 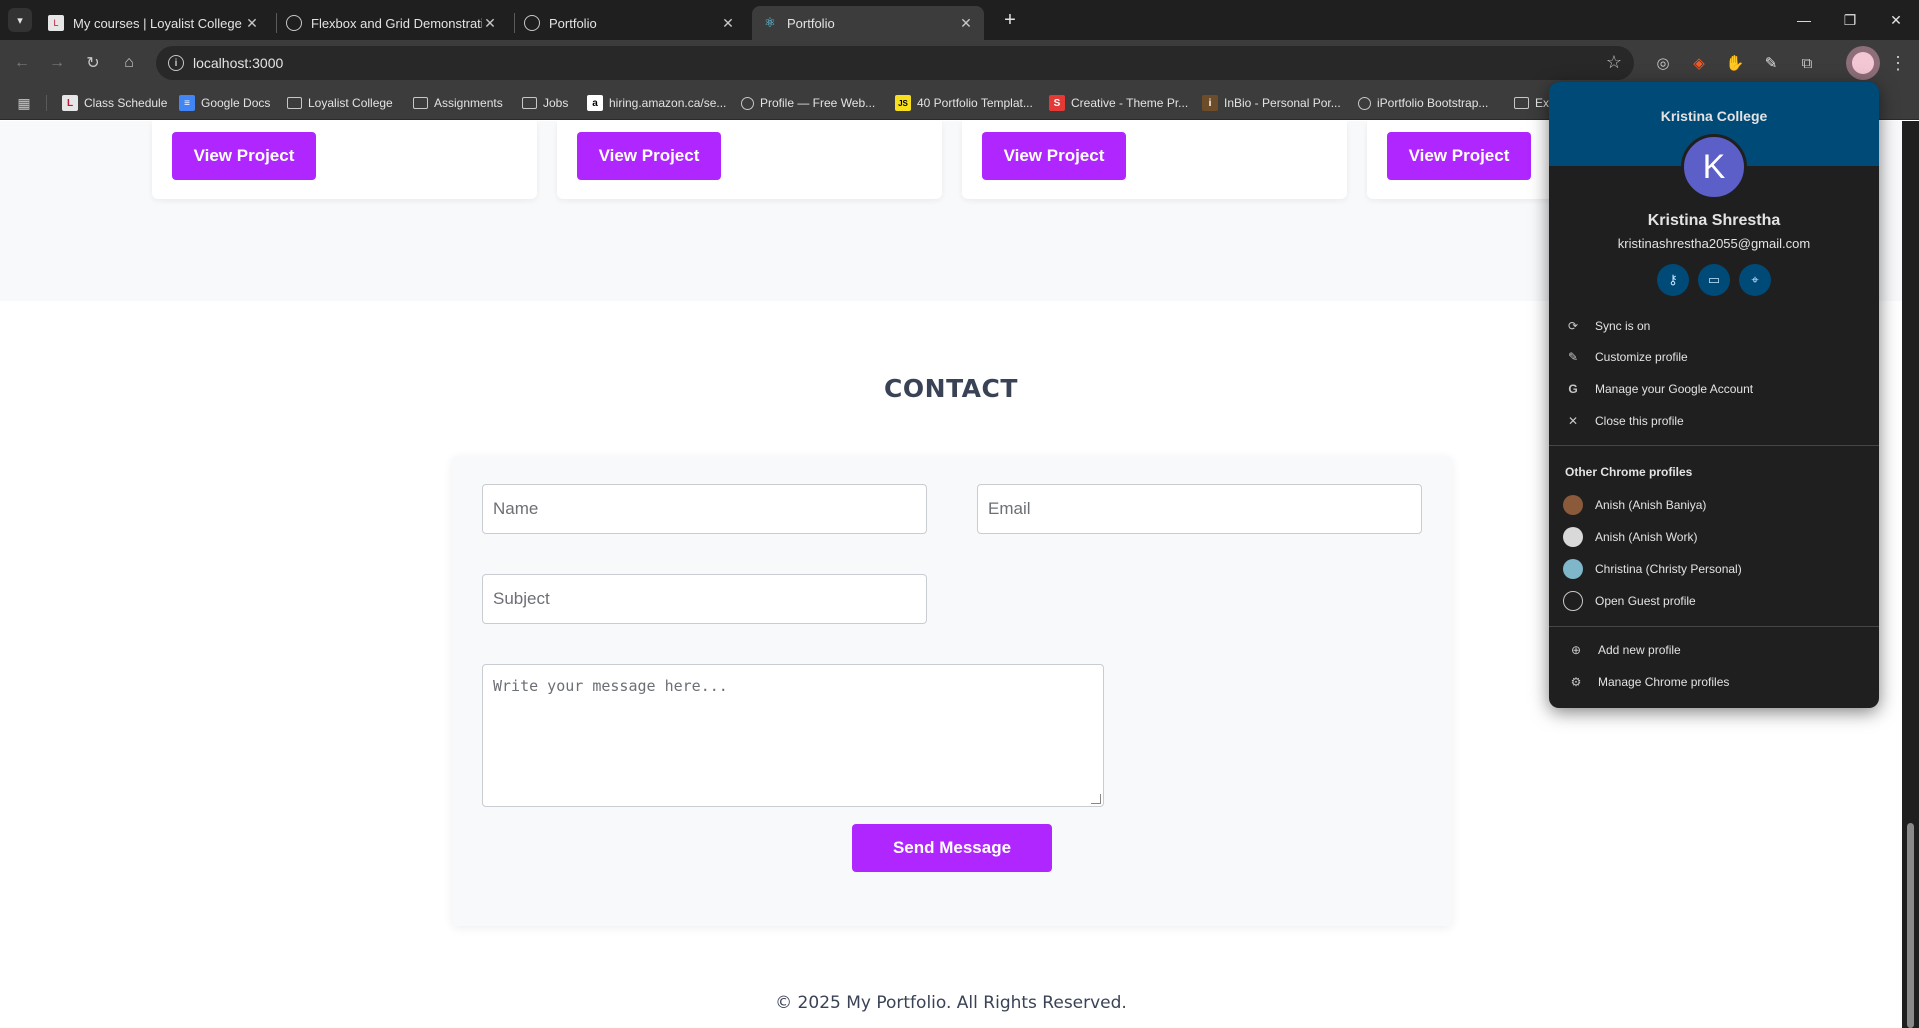 I want to click on menu-label: Customize profile, so click(x=1641, y=357).